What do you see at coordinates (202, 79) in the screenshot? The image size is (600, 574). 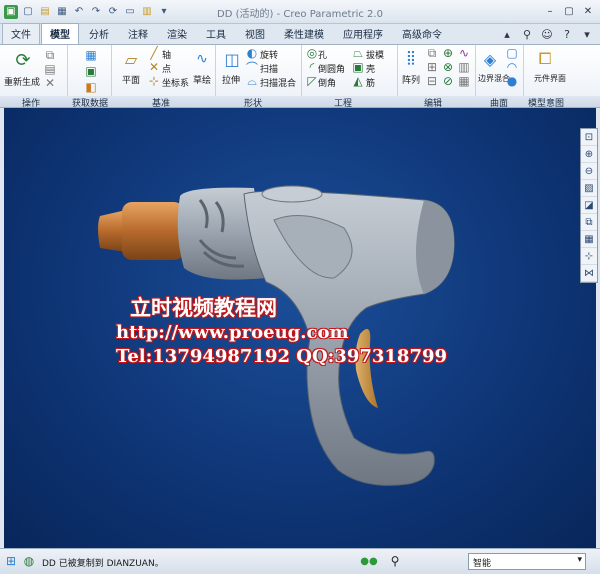 I see `sketch-label: 草绘` at bounding box center [202, 79].